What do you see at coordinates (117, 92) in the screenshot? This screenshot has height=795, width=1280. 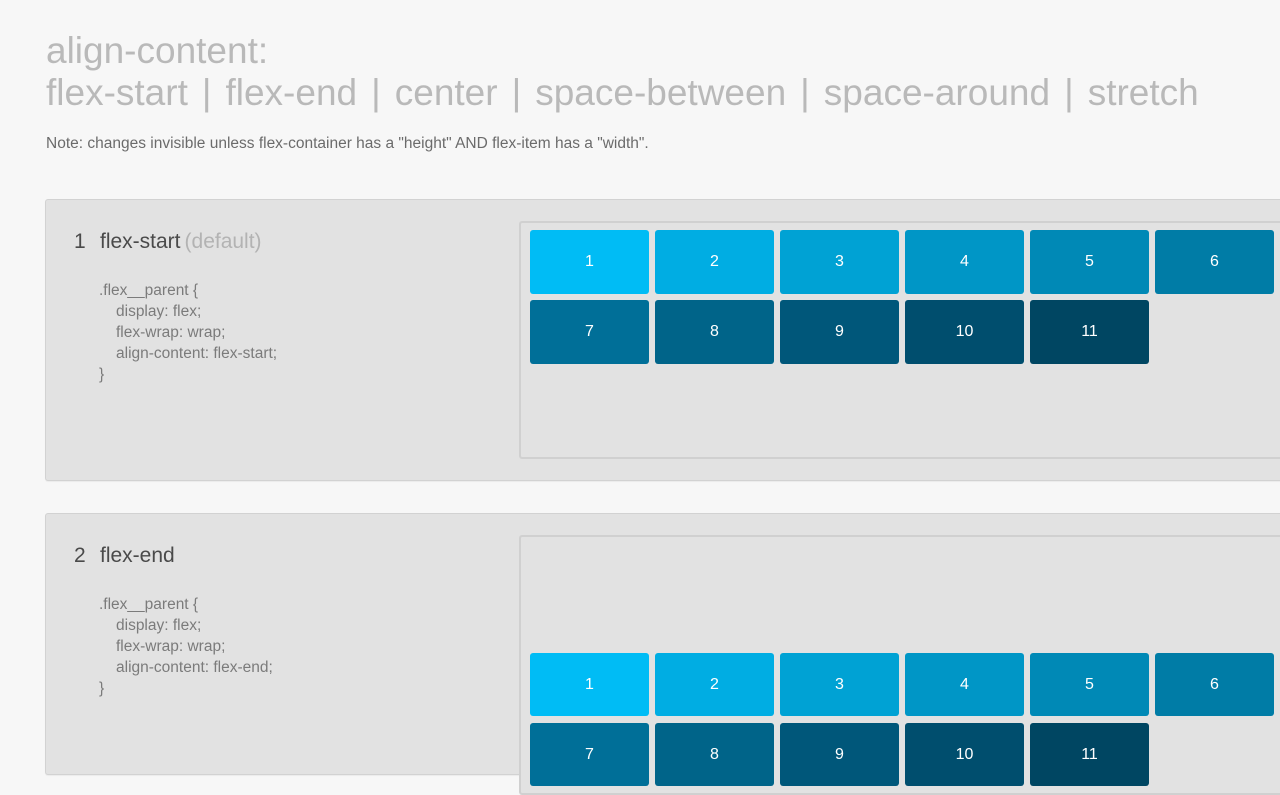 I see `title-option-flex-start: flex-start` at bounding box center [117, 92].